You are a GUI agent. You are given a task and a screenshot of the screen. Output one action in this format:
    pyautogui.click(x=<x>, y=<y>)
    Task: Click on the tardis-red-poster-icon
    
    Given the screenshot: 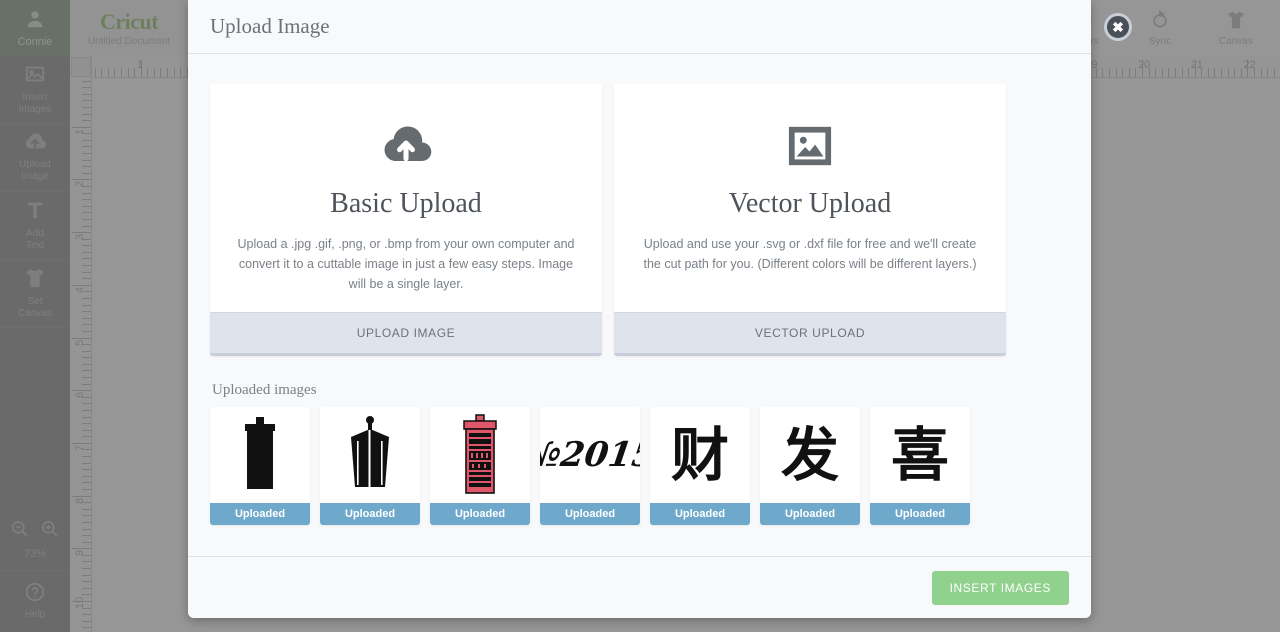 What is the action you would take?
    pyautogui.click(x=480, y=455)
    